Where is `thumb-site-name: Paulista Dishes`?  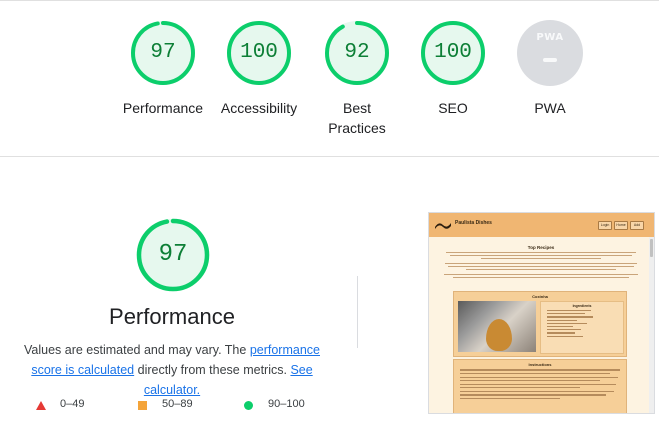 thumb-site-name: Paulista Dishes is located at coordinates (473, 223).